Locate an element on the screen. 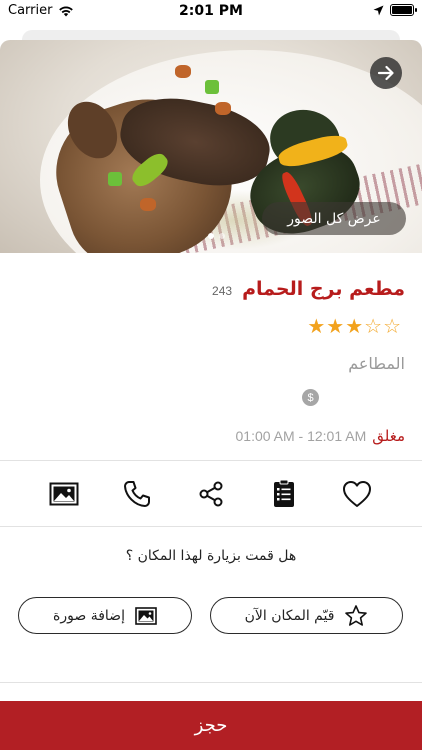 Image resolution: width=422 pixels, height=750 pixels. star-outline-icon is located at coordinates (356, 615).